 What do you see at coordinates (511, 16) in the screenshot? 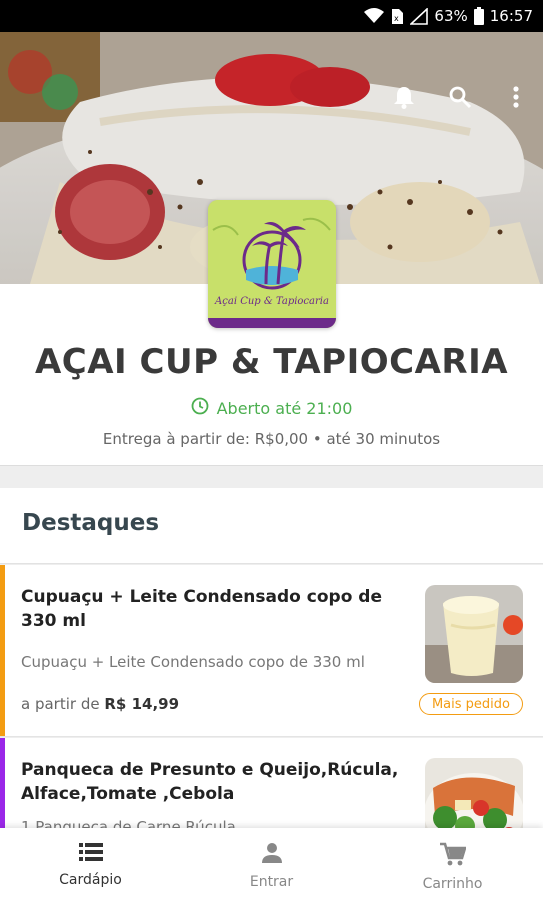
I see `clock: 16:57` at bounding box center [511, 16].